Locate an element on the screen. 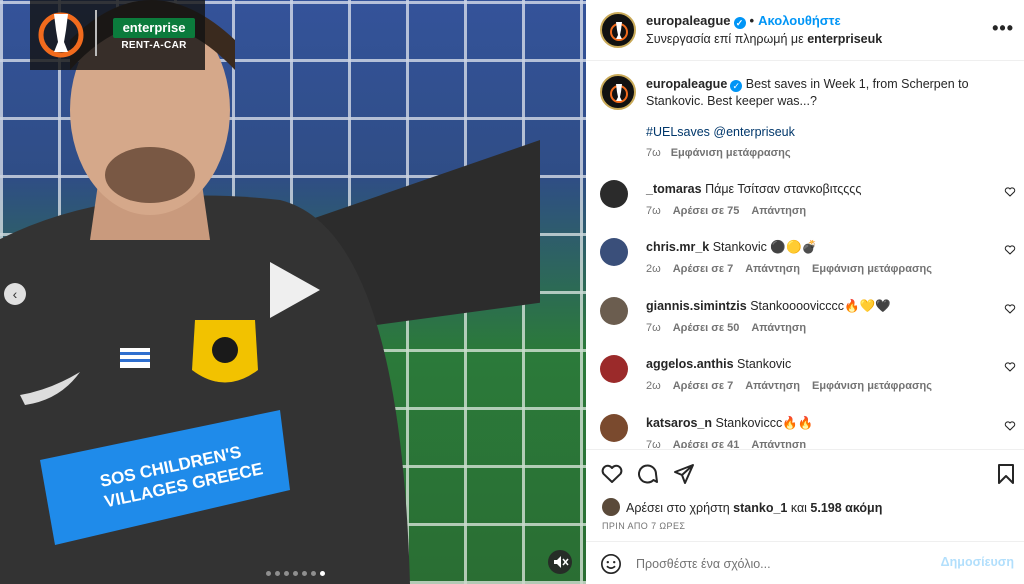  caption-avatar is located at coordinates (618, 92).